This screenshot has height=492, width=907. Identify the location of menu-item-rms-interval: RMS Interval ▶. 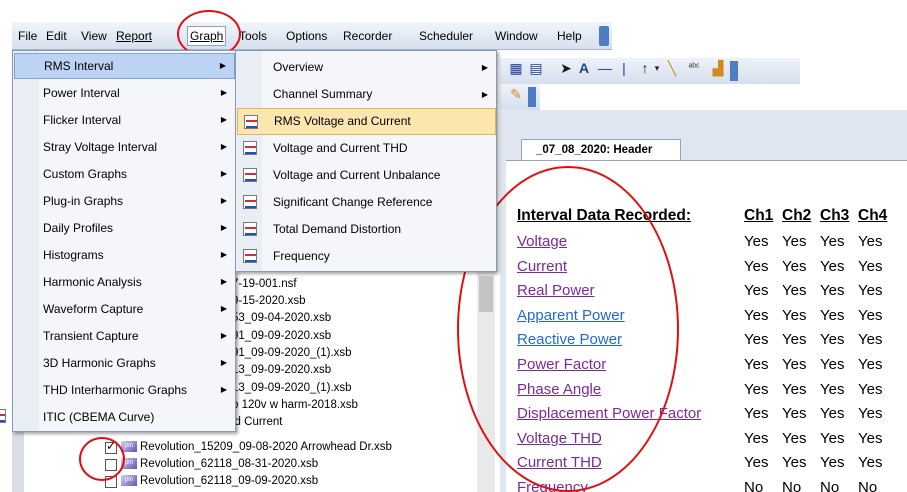
(124, 66).